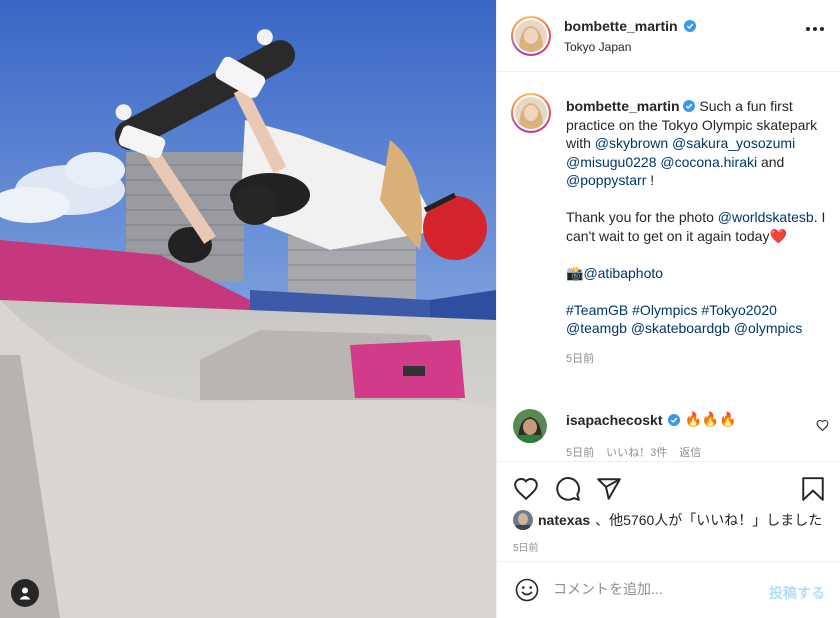 This screenshot has width=840, height=618. I want to click on comment-text: 🔥🔥🔥, so click(710, 419).